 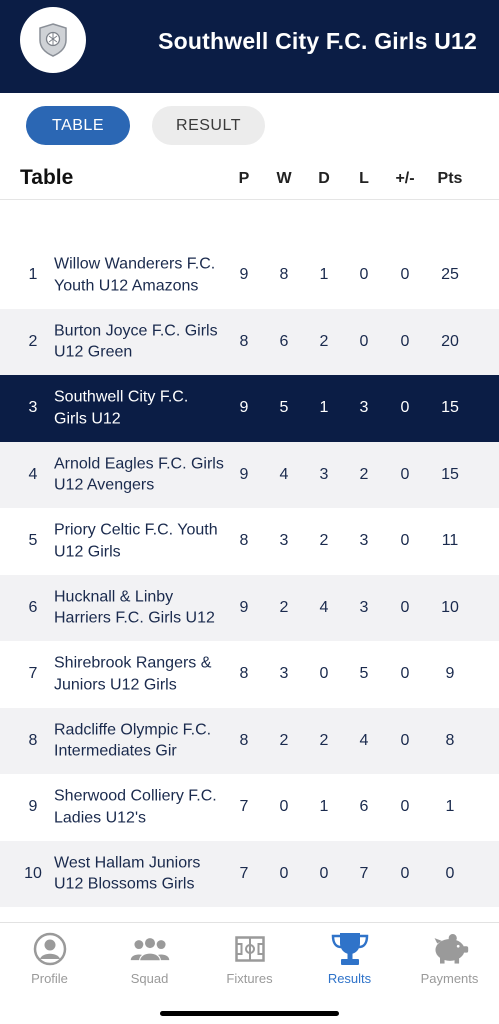 What do you see at coordinates (47, 177) in the screenshot?
I see `table-title: Table` at bounding box center [47, 177].